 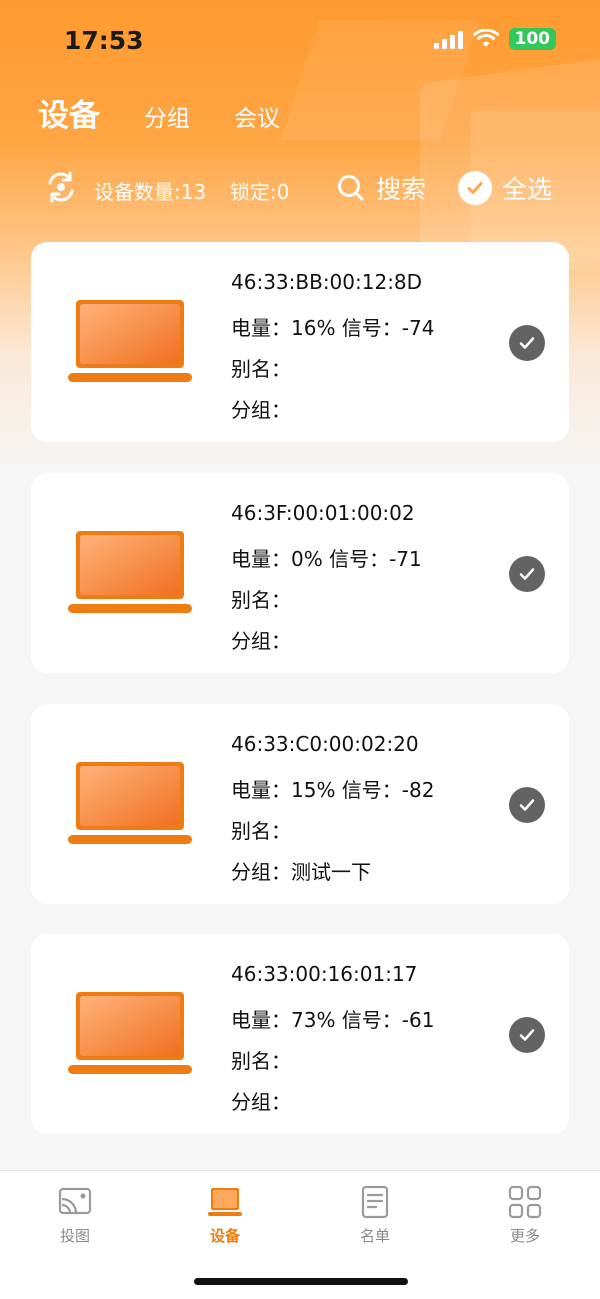 I want to click on search-label: 搜索, so click(x=401, y=189).